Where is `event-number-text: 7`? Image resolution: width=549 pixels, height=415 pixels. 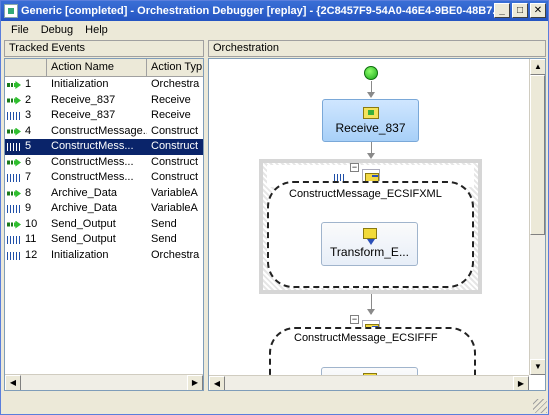
event-number-text: 7 is located at coordinates (28, 177).